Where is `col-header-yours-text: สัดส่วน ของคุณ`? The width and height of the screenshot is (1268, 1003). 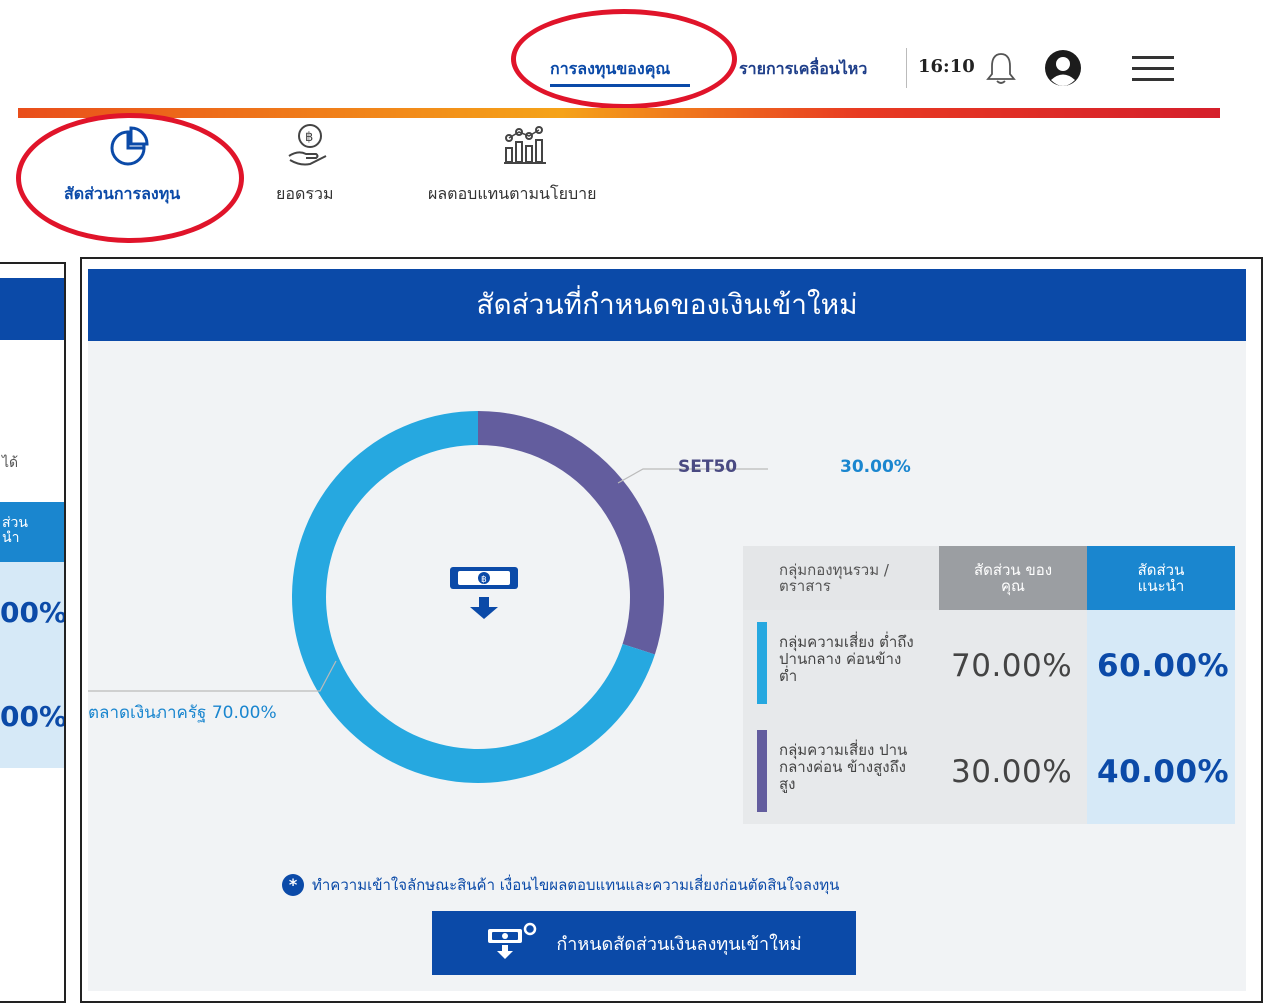 col-header-yours-text: สัดส่วน ของคุณ is located at coordinates (1013, 578).